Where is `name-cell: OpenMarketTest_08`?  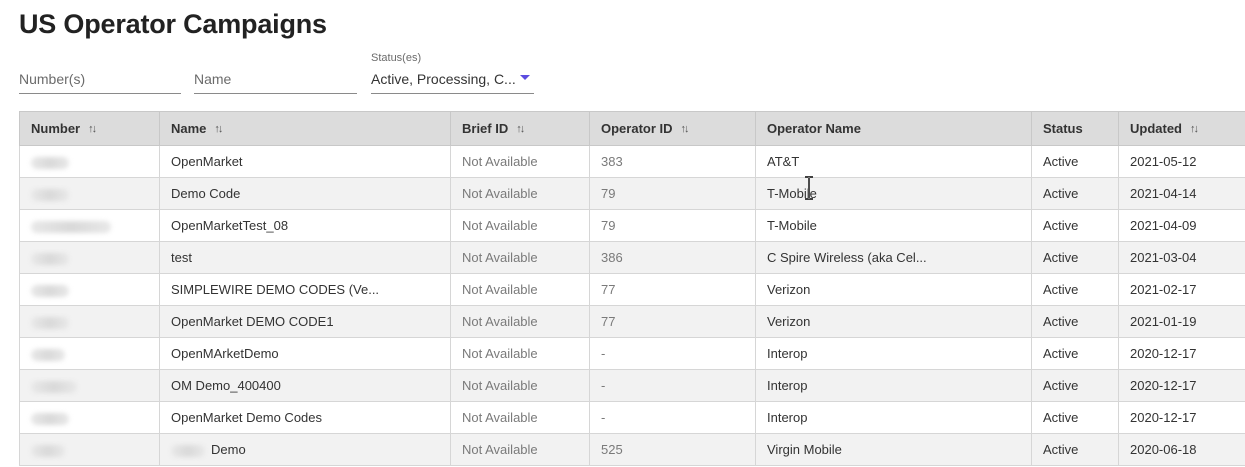 name-cell: OpenMarketTest_08 is located at coordinates (305, 225).